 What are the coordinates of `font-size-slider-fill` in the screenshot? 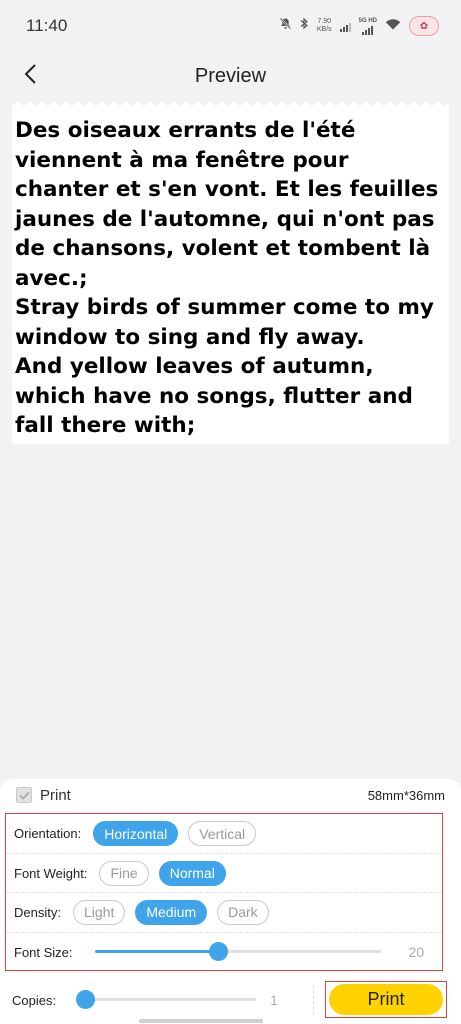 It's located at (156, 951).